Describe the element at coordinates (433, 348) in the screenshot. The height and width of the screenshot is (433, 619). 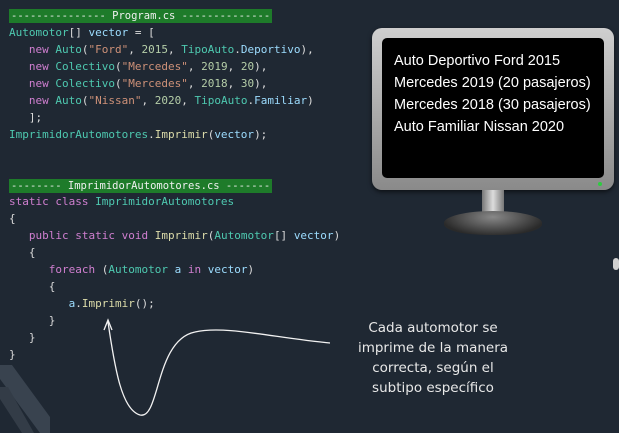
I see `caption-line: imprime de la manera` at that location.